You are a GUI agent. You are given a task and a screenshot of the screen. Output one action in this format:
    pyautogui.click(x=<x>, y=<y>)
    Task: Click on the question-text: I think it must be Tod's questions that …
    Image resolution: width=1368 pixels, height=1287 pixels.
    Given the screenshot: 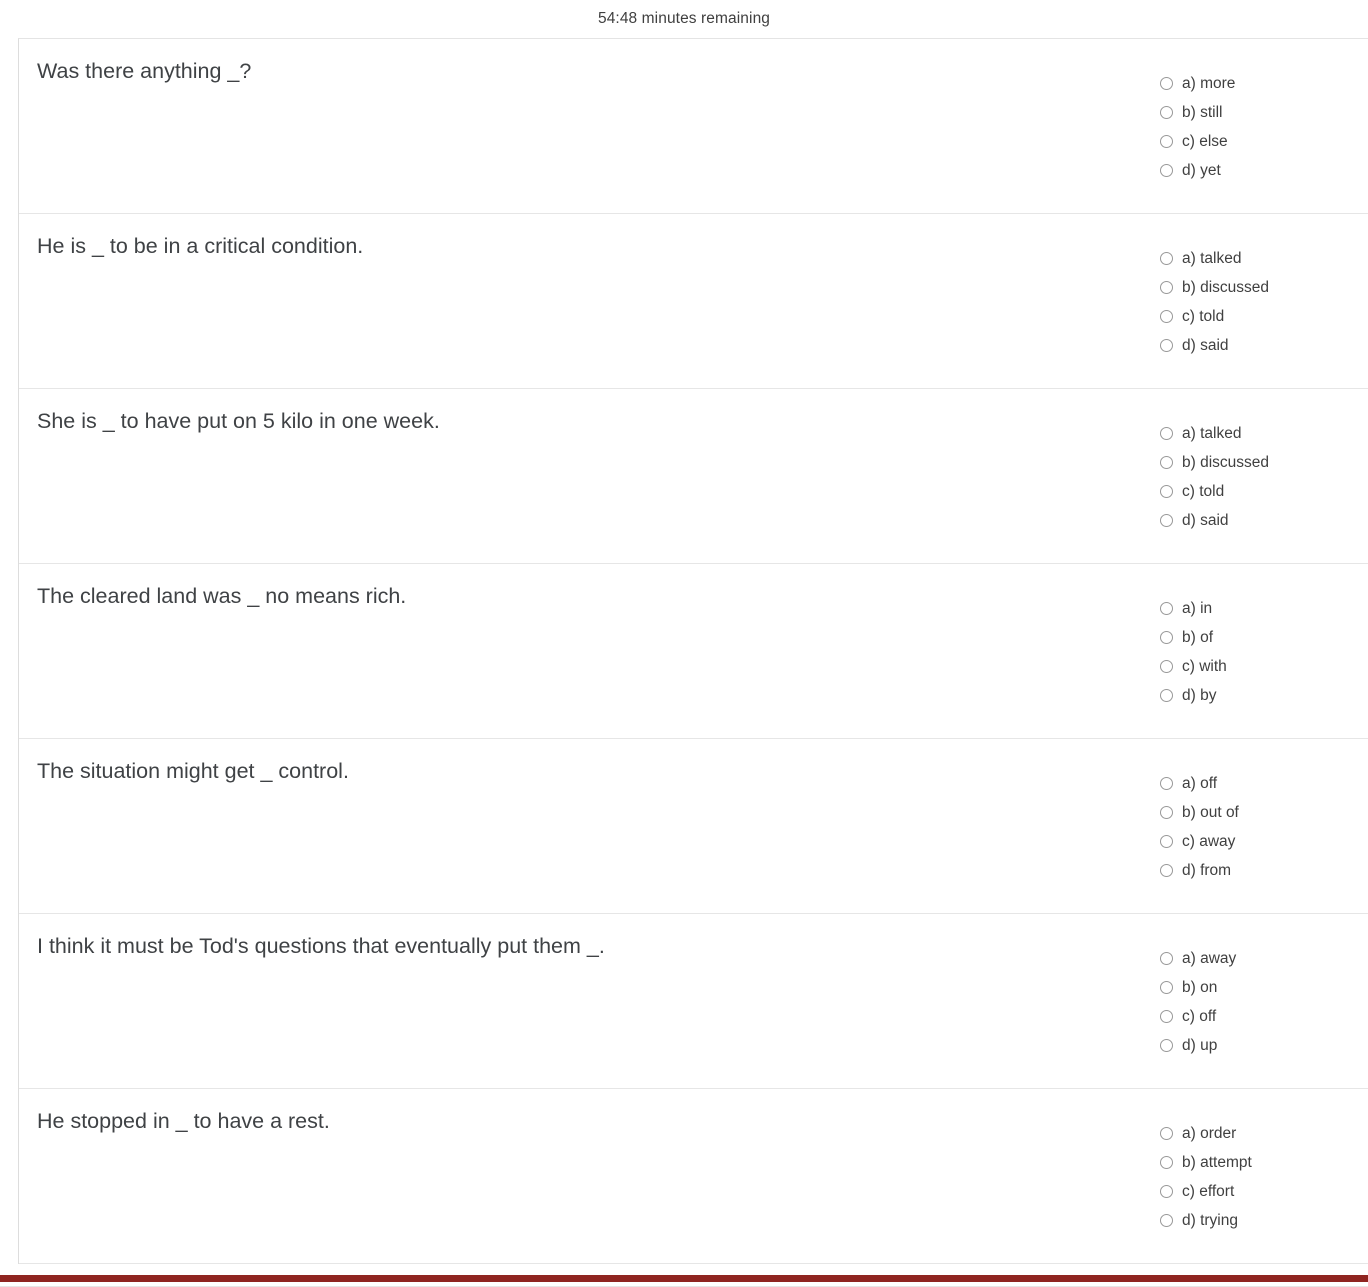 What is the action you would take?
    pyautogui.click(x=321, y=946)
    